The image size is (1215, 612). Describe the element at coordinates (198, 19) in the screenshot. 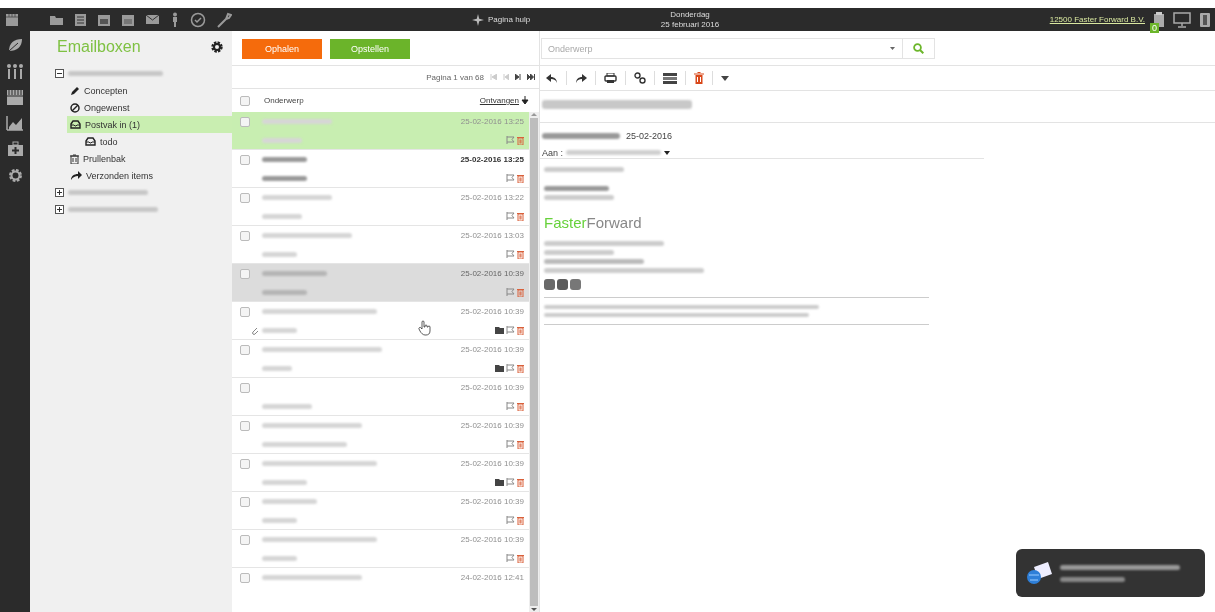

I see `clock-check-icon` at that location.